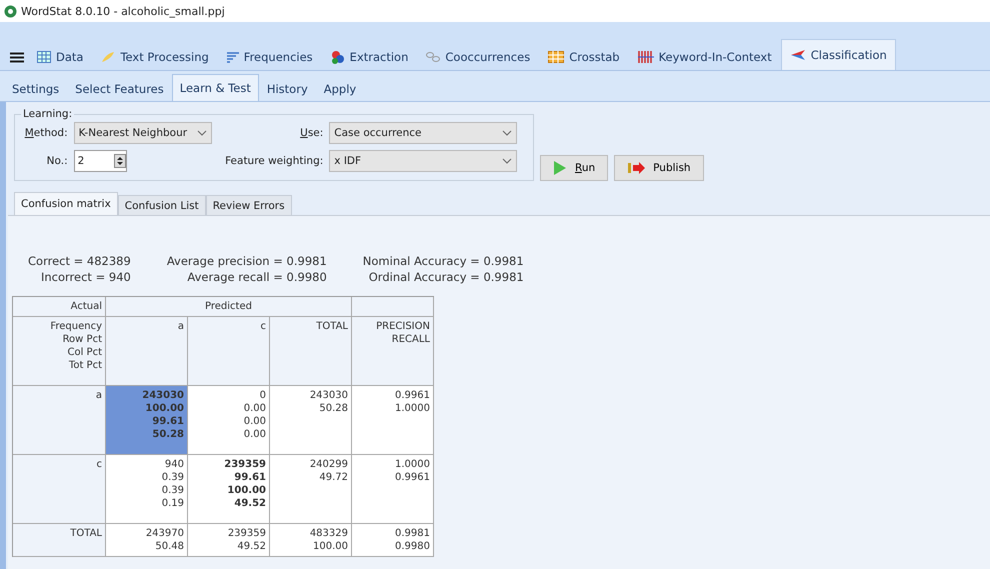  What do you see at coordinates (312, 133) in the screenshot?
I see `field-label: Use:` at bounding box center [312, 133].